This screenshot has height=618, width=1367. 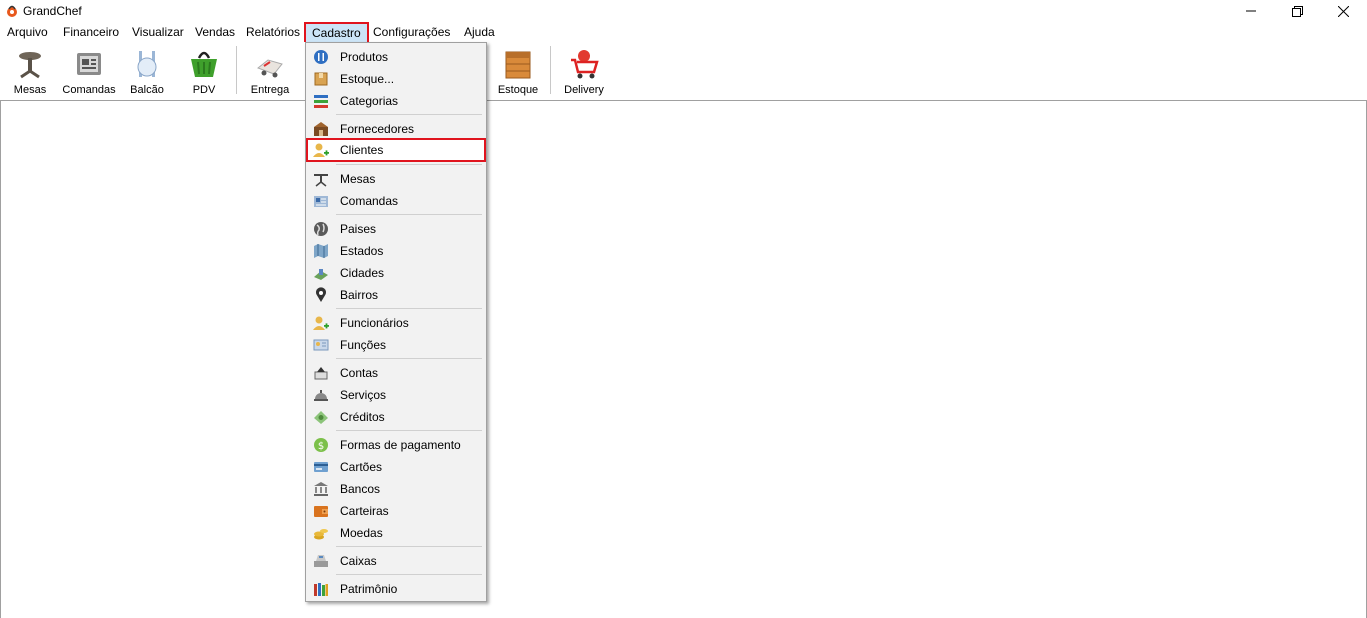 I want to click on map-pin-icon, so click(x=321, y=294).